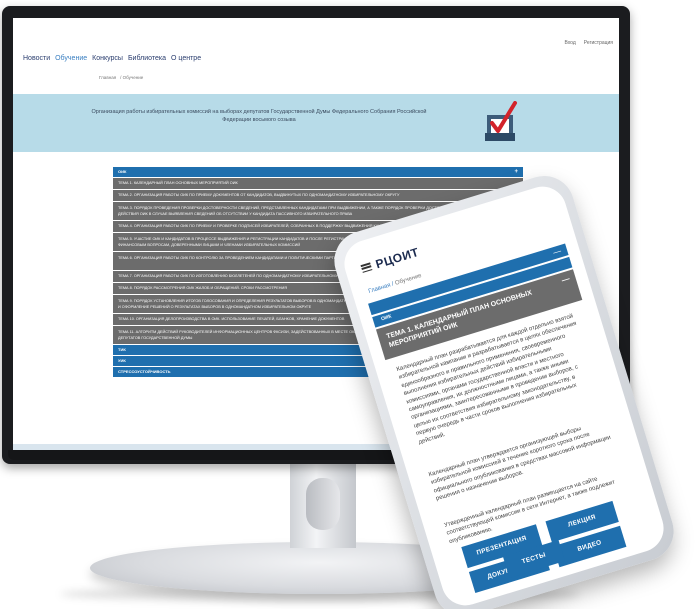  I want to click on nav-news: Новости, so click(36, 58).